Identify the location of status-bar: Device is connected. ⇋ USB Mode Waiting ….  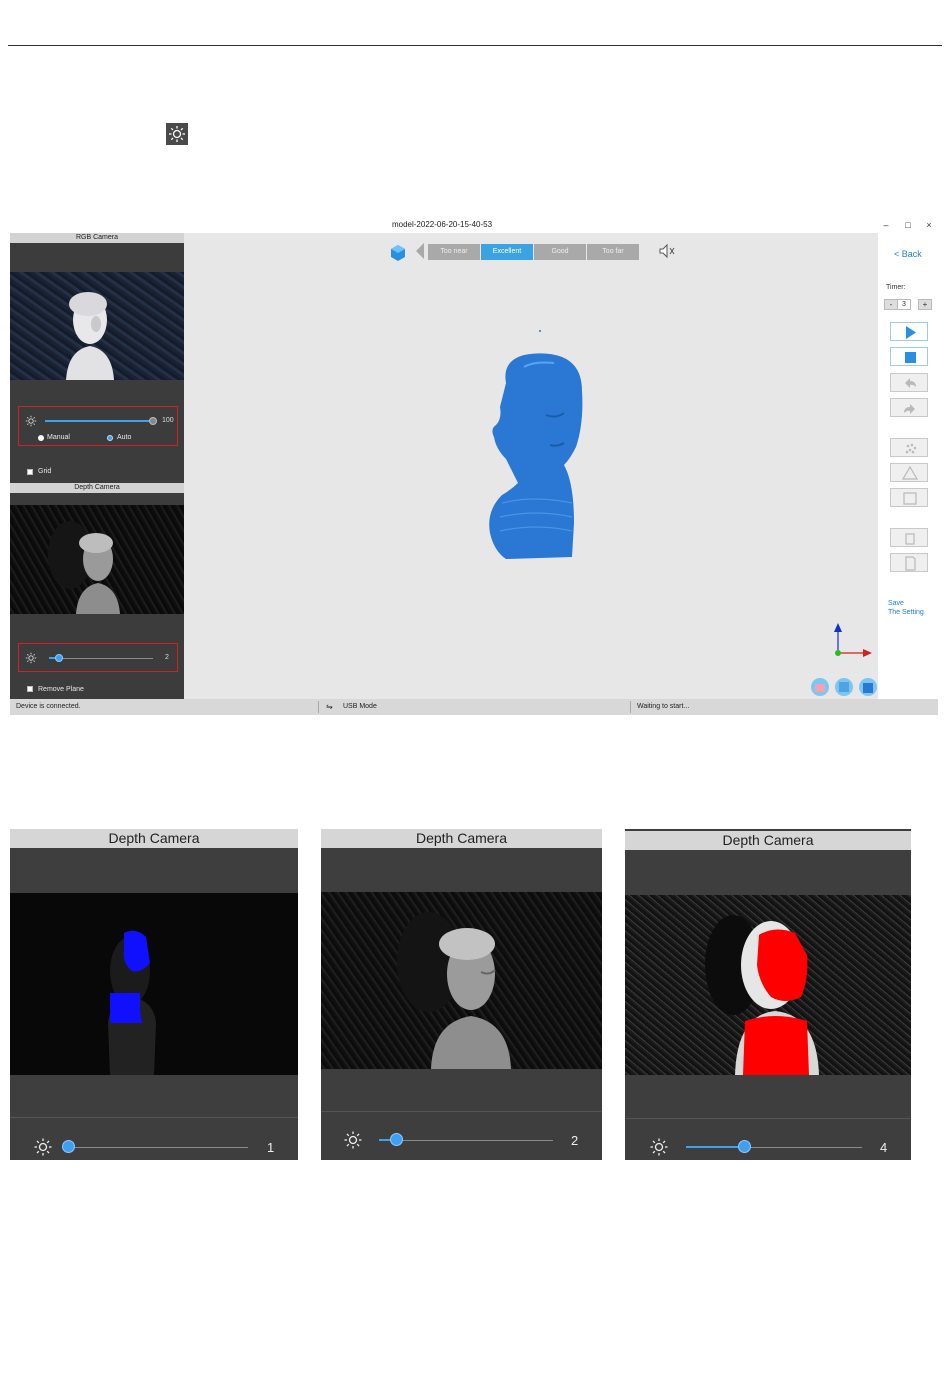
(474, 707).